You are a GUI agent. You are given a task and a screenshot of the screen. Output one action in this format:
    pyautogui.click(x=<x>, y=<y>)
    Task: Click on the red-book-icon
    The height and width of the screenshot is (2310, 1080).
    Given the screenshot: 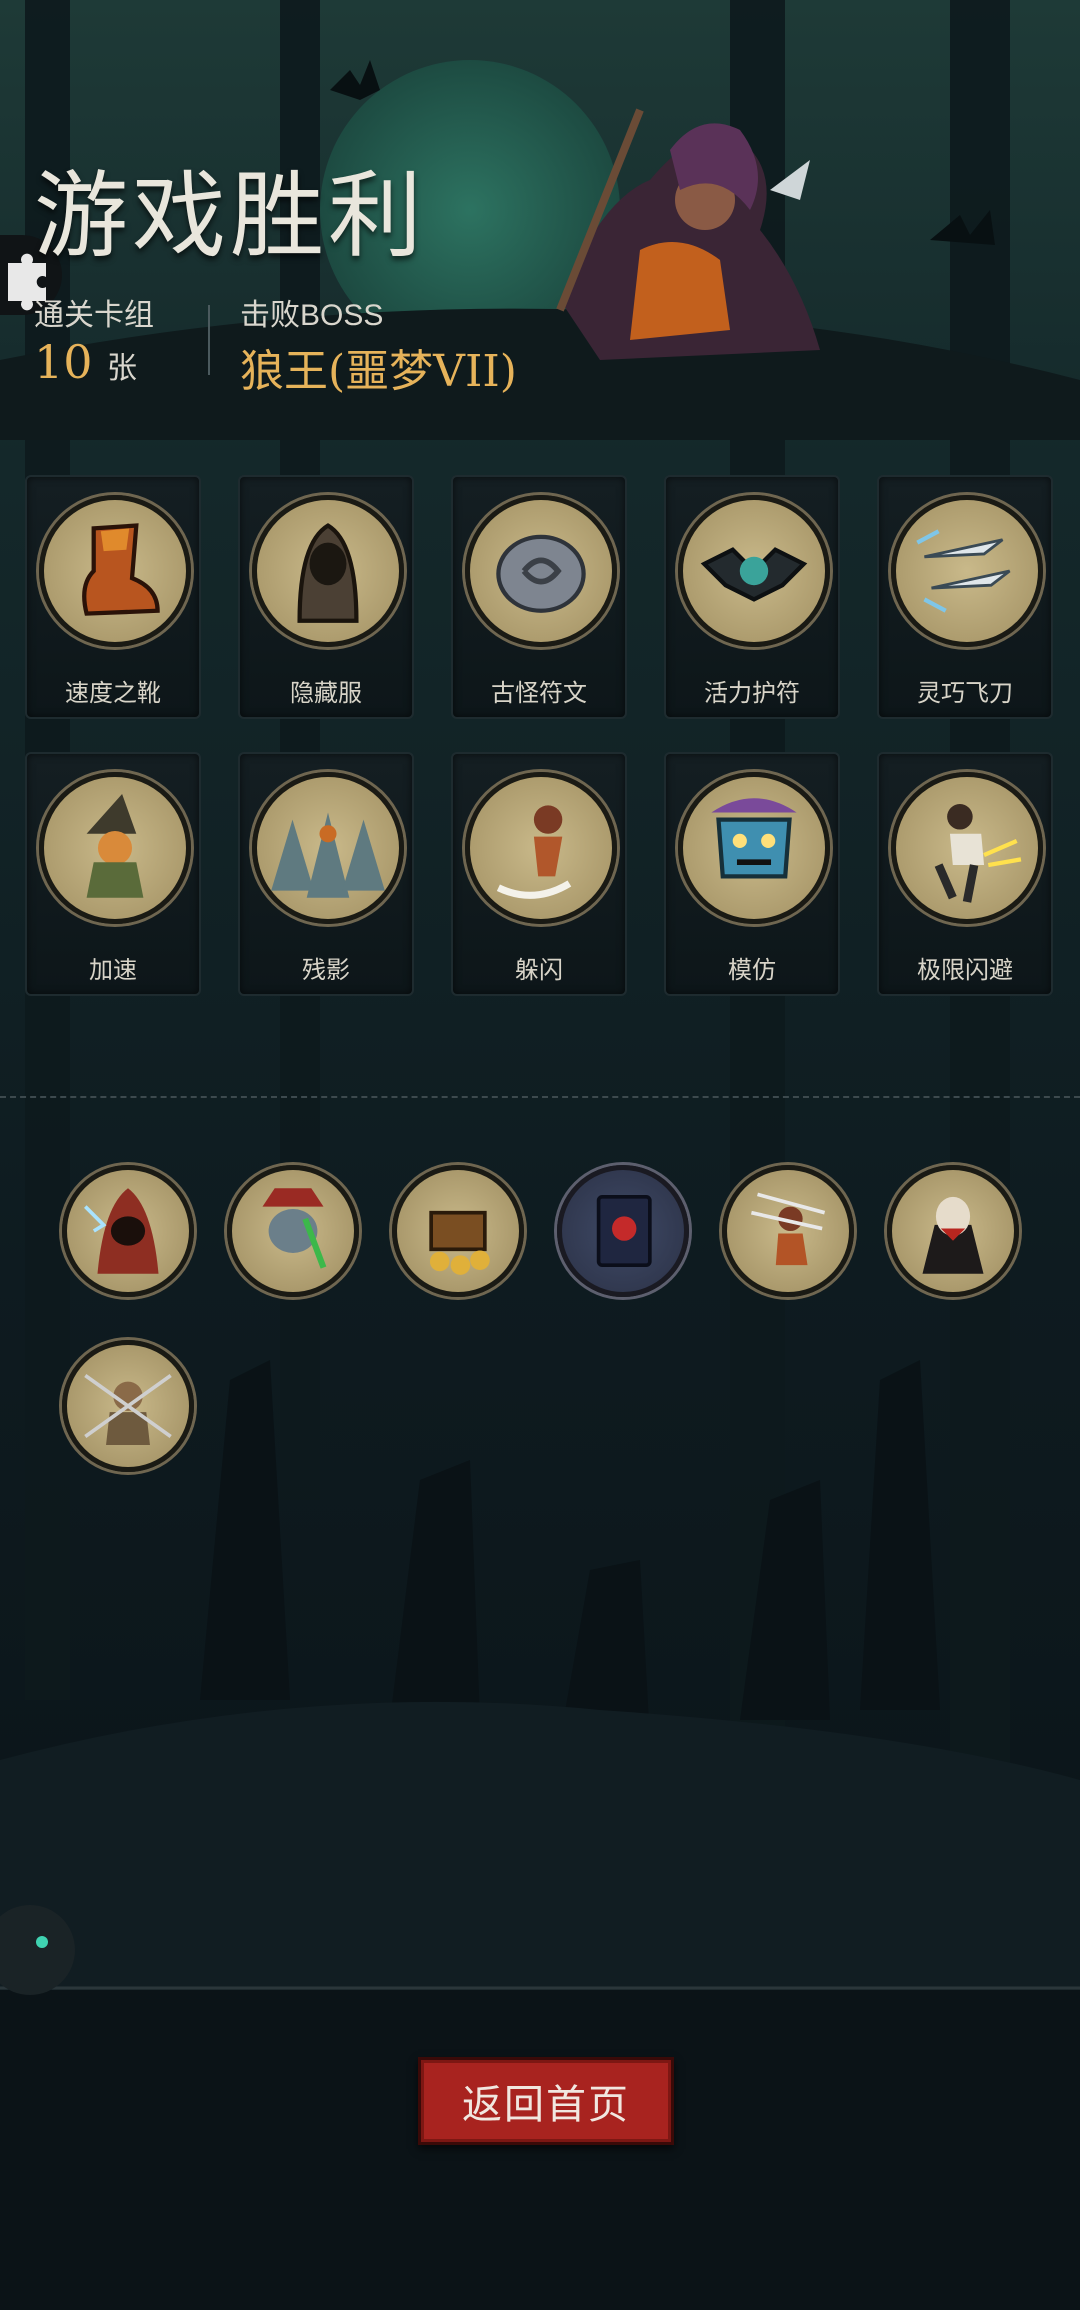 What is the action you would take?
    pyautogui.click(x=624, y=1231)
    